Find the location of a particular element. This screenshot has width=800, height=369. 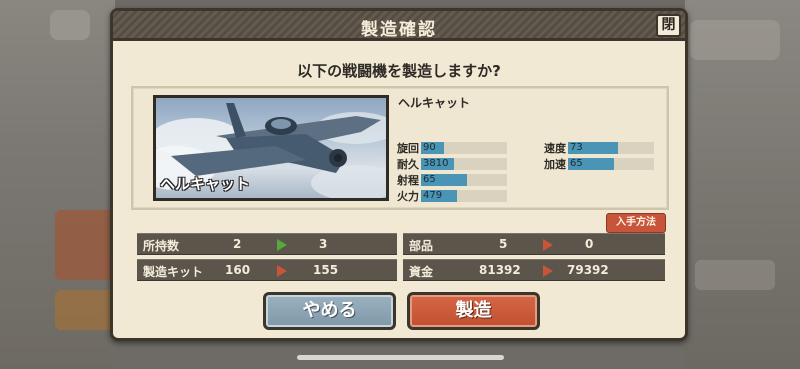

resource-label: 部品 is located at coordinates (421, 246).